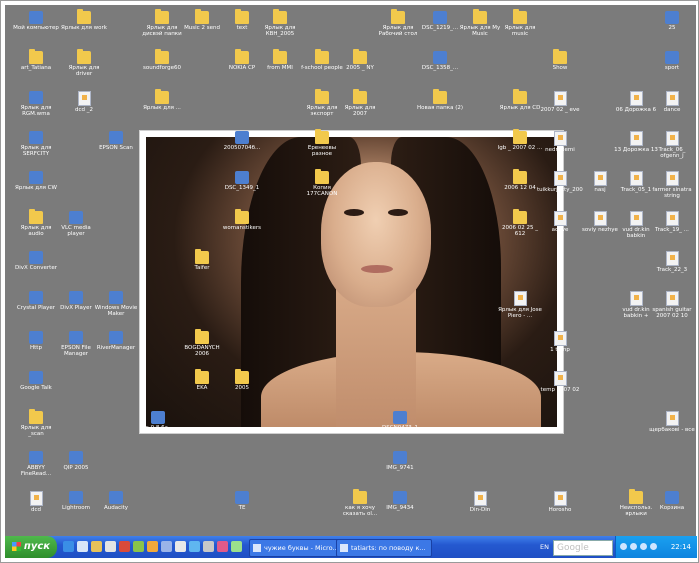 The image size is (699, 563). What do you see at coordinates (84, 63) in the screenshot?
I see `desktop-icon: Ярлык для driver` at bounding box center [84, 63].